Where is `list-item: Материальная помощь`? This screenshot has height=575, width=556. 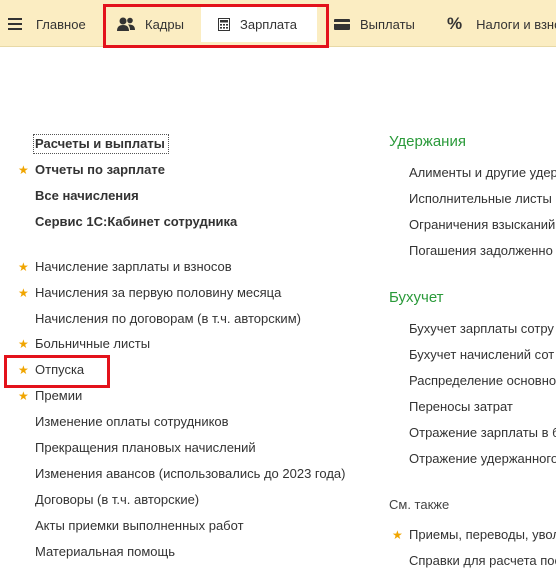
list-item: Материальная помощь is located at coordinates (105, 552).